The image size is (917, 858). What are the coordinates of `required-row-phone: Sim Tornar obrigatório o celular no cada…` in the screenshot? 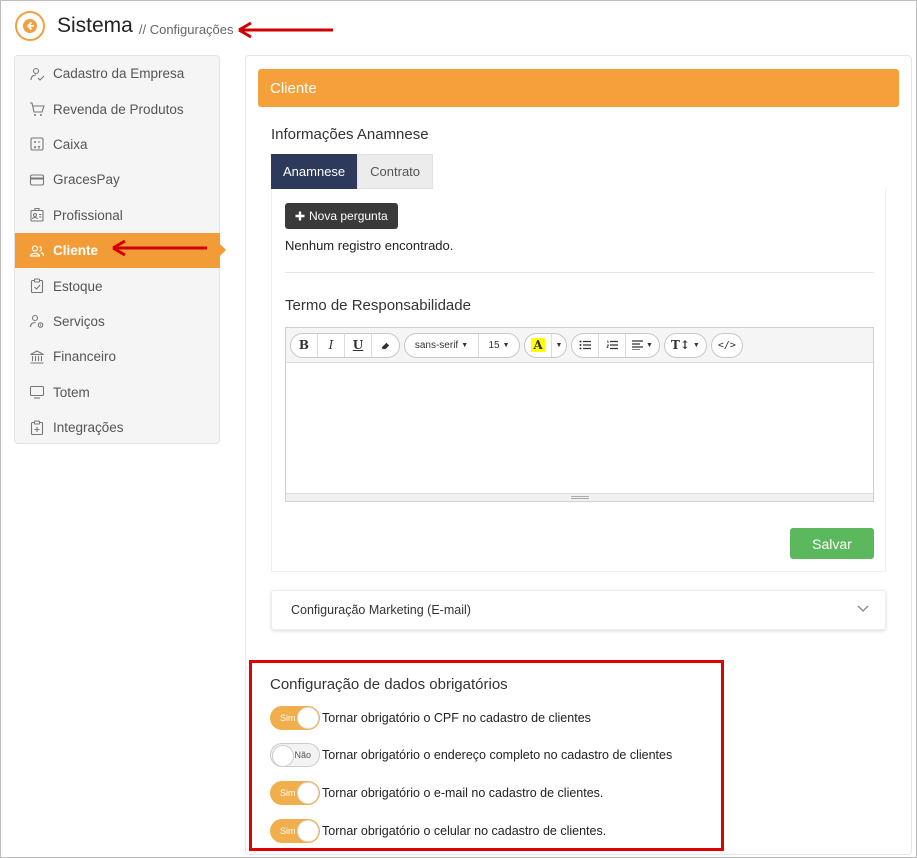 It's located at (438, 831).